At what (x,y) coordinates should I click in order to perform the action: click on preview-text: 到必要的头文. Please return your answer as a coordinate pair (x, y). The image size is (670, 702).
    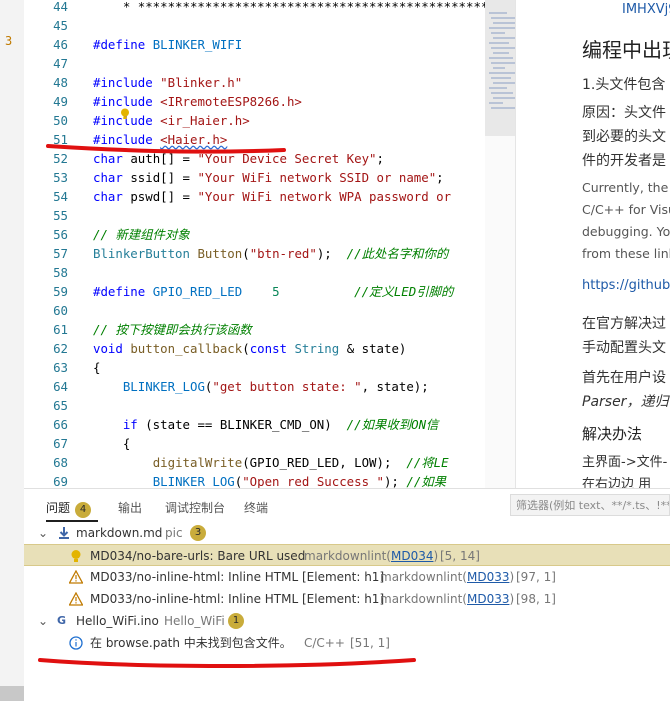
    Looking at the image, I should click on (624, 137).